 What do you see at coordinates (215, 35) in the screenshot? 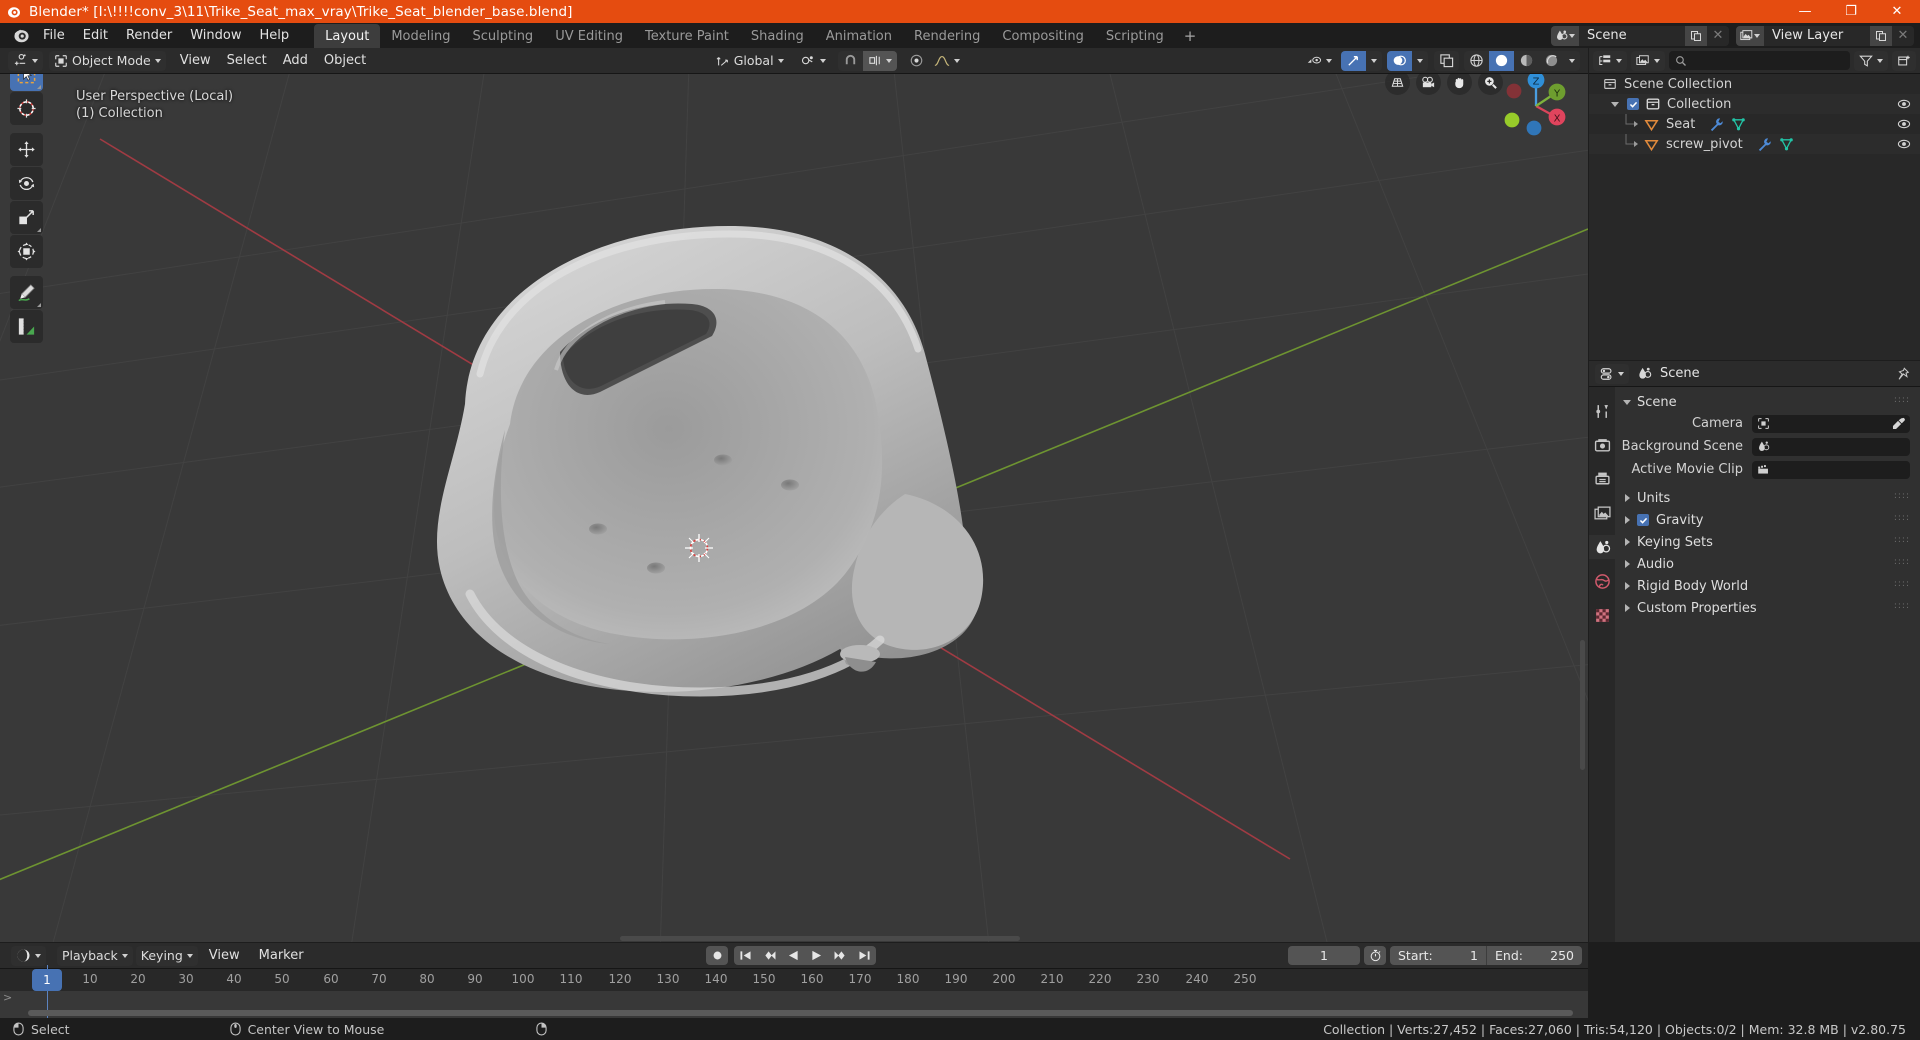
I see `menu-window: Window` at bounding box center [215, 35].